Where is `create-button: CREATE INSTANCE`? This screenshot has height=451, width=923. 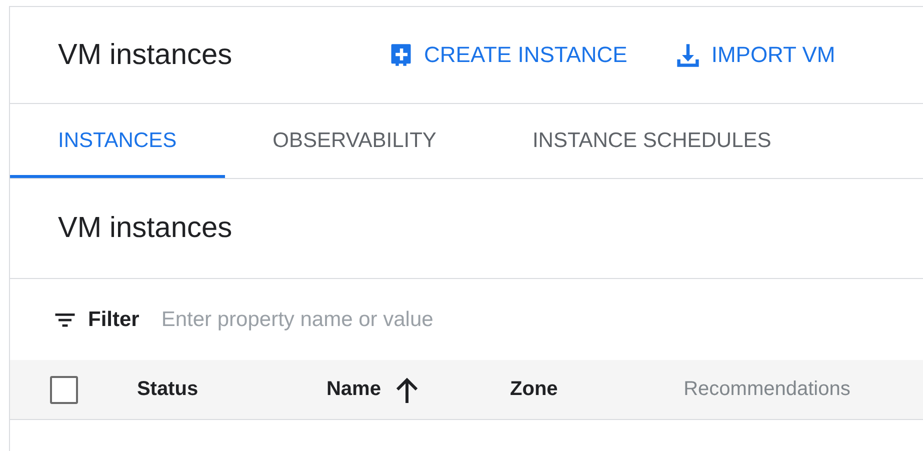 create-button: CREATE INSTANCE is located at coordinates (508, 55).